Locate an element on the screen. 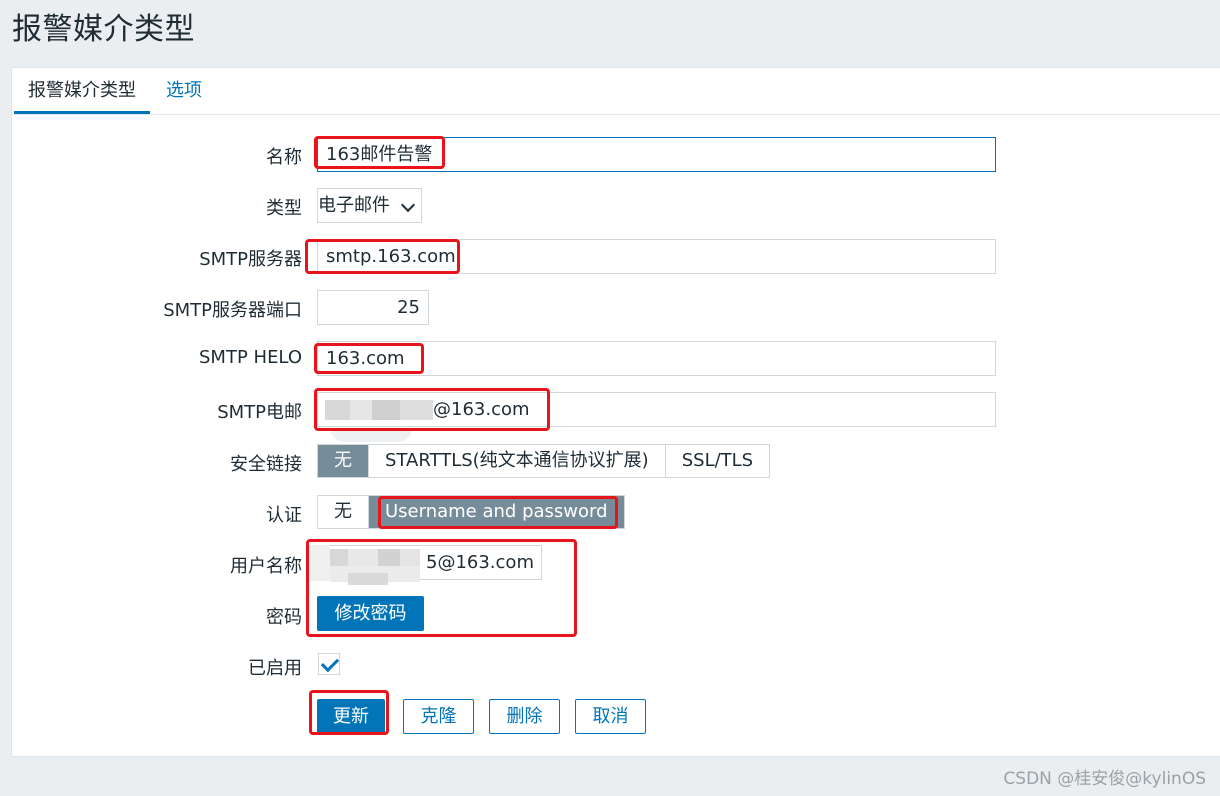 The image size is (1220, 796). security-option-ssl-tls: SSL/TLS is located at coordinates (717, 461).